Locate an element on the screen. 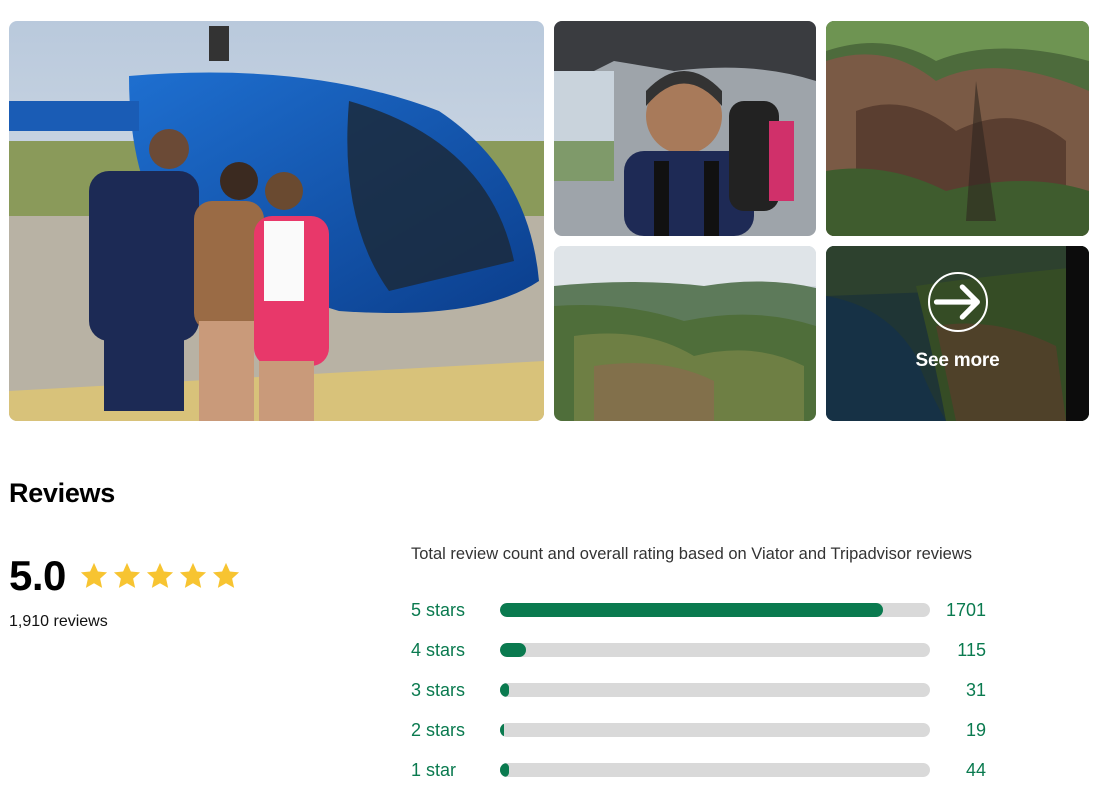  see-more-label: See more is located at coordinates (957, 360).